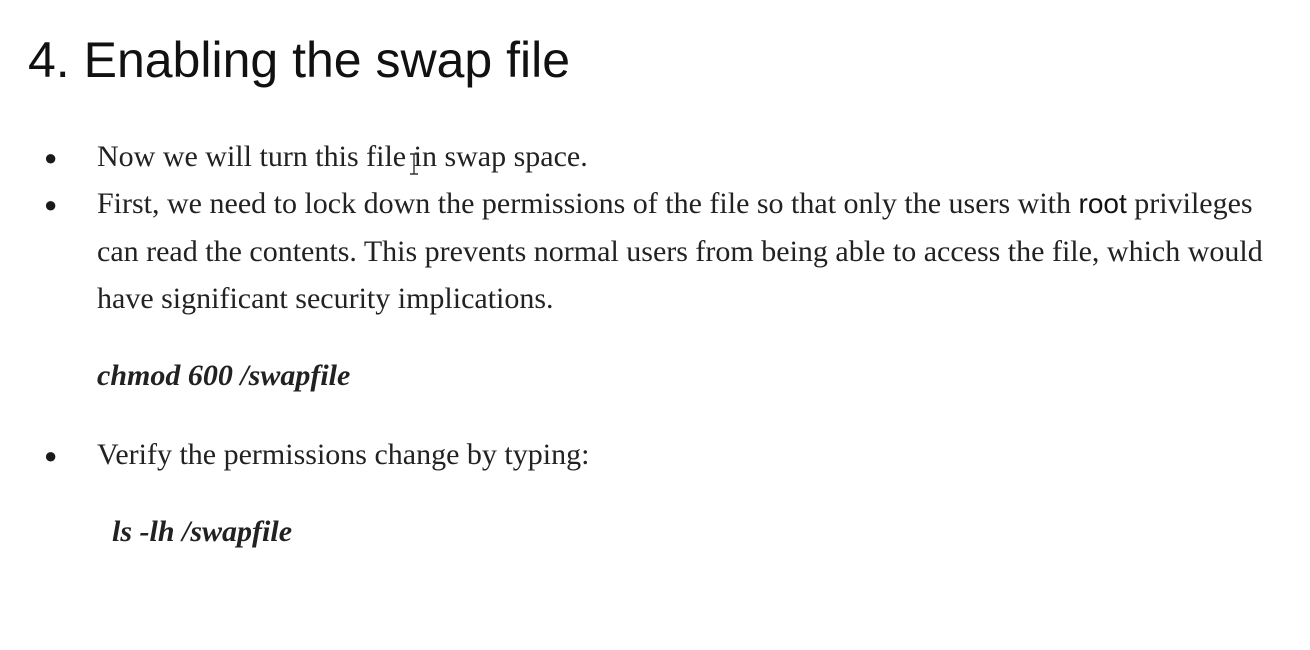 The width and height of the screenshot is (1310, 650). Describe the element at coordinates (299, 60) in the screenshot. I see `page-title: 4. Enabling the swap file` at that location.